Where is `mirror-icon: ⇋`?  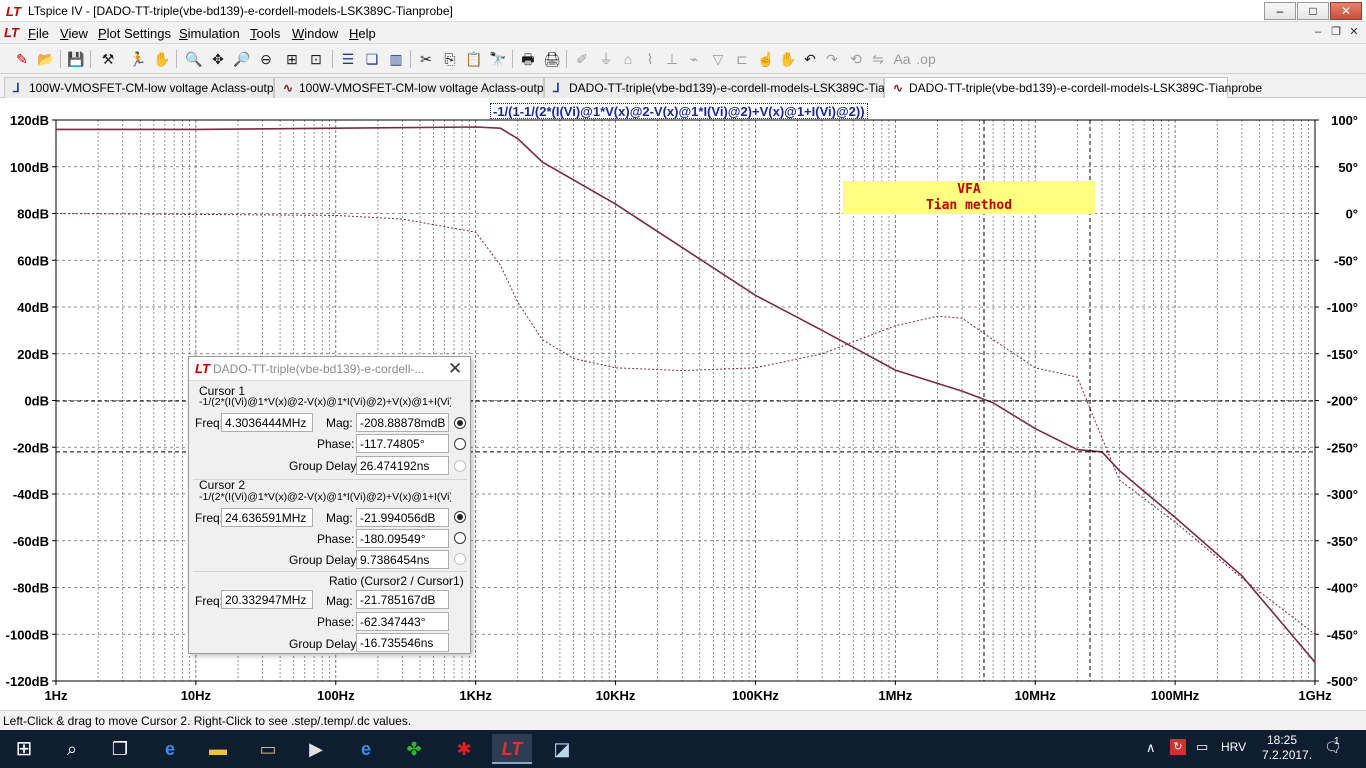
mirror-icon: ⇋ is located at coordinates (878, 59).